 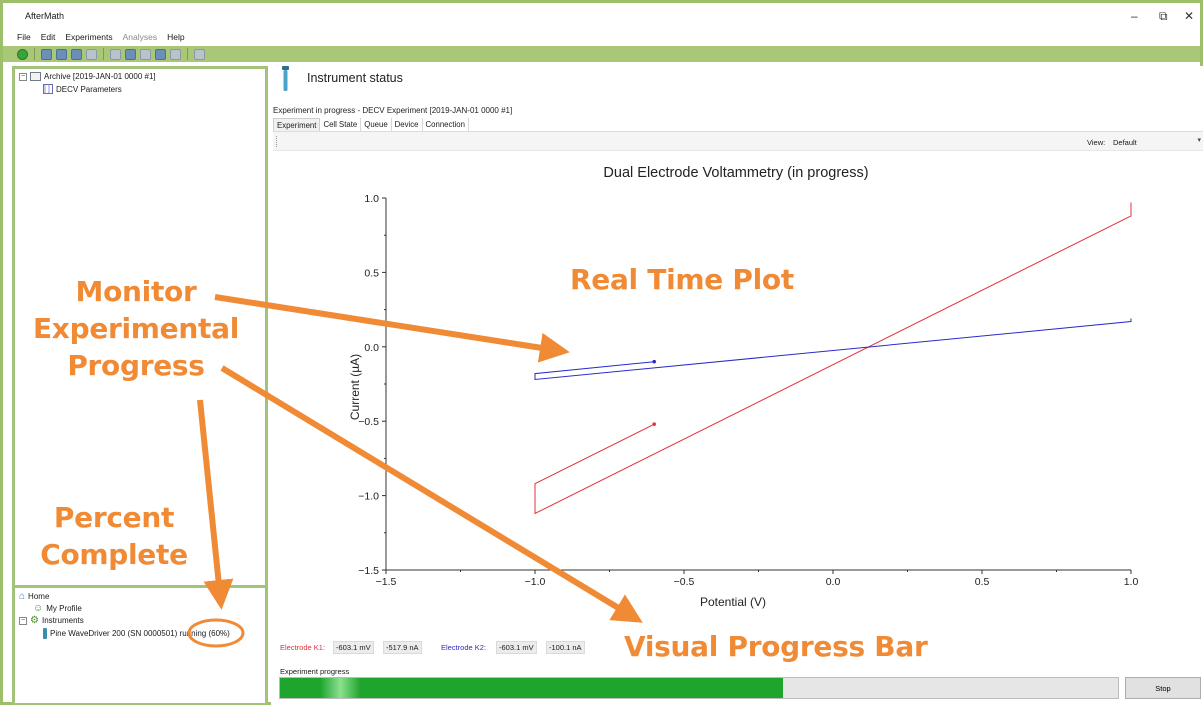 What do you see at coordinates (61, 54) in the screenshot?
I see `open-folder-icon` at bounding box center [61, 54].